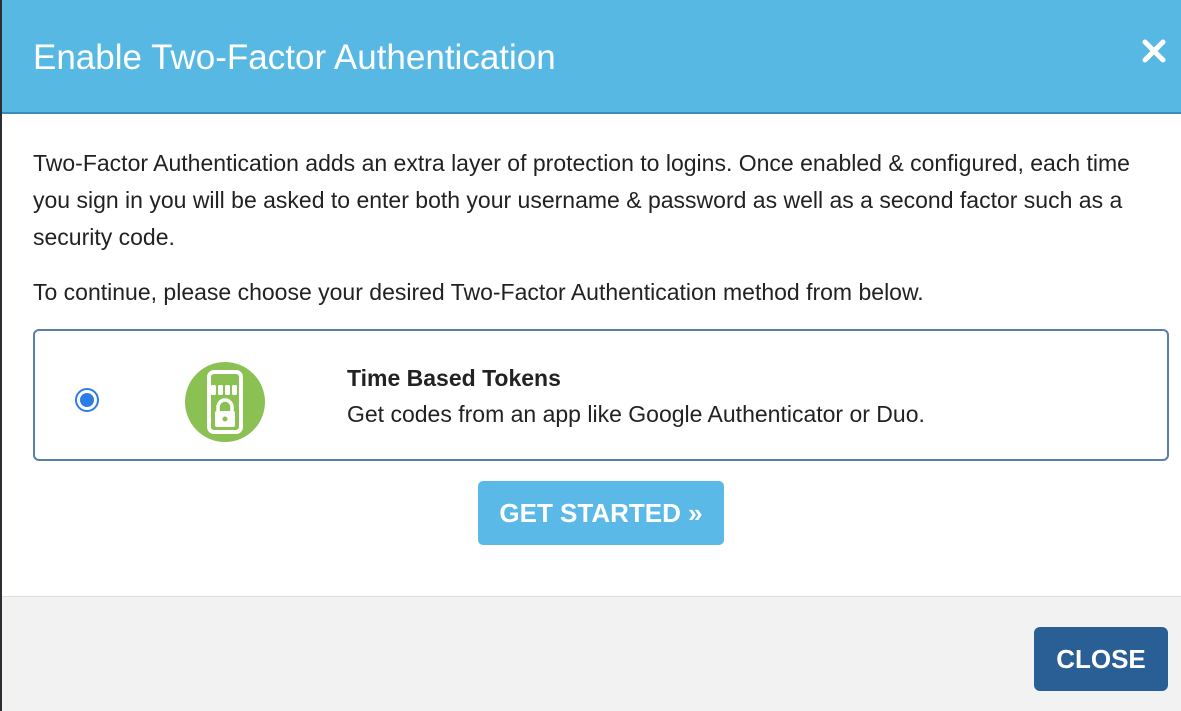  What do you see at coordinates (454, 378) in the screenshot?
I see `method-title: Time Based Tokens` at bounding box center [454, 378].